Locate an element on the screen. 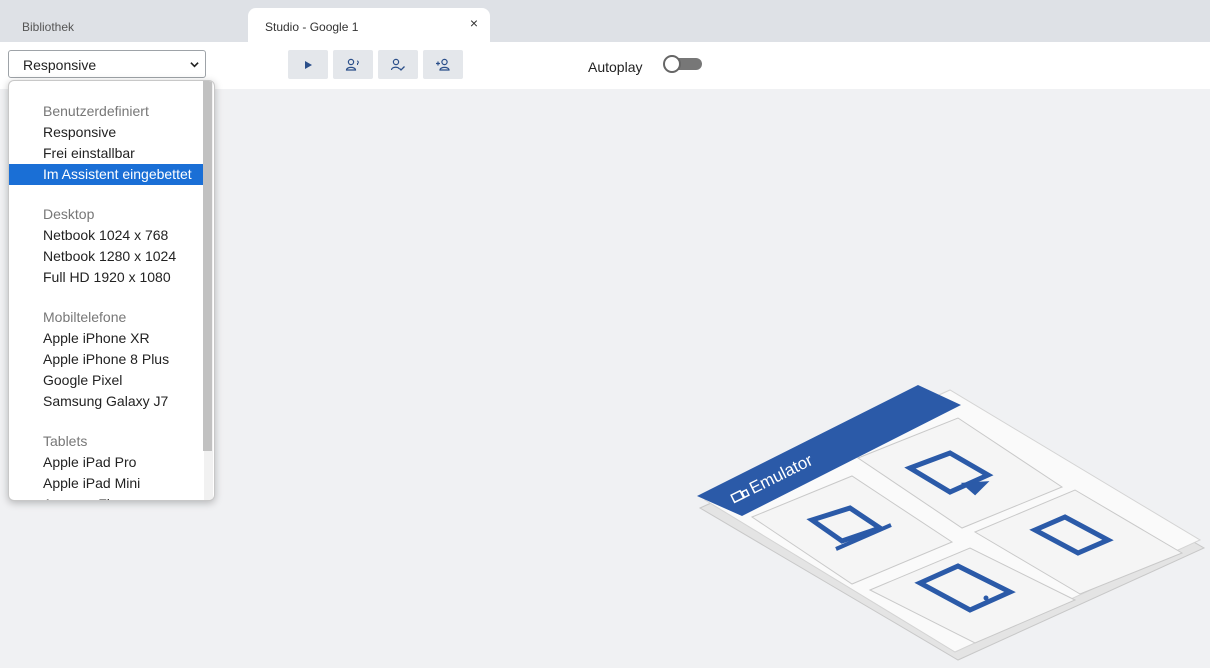 The image size is (1210, 668). users-button is located at coordinates (353, 64).